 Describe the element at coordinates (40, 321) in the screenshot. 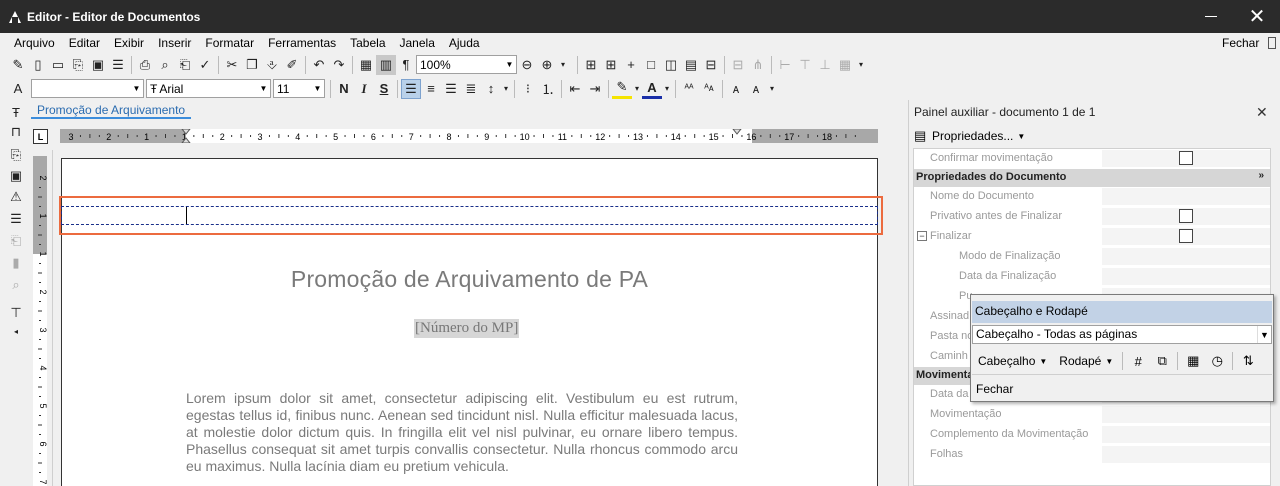

I see `vertical-ruler: 2 1 1 2 3 4 5 6 7` at that location.